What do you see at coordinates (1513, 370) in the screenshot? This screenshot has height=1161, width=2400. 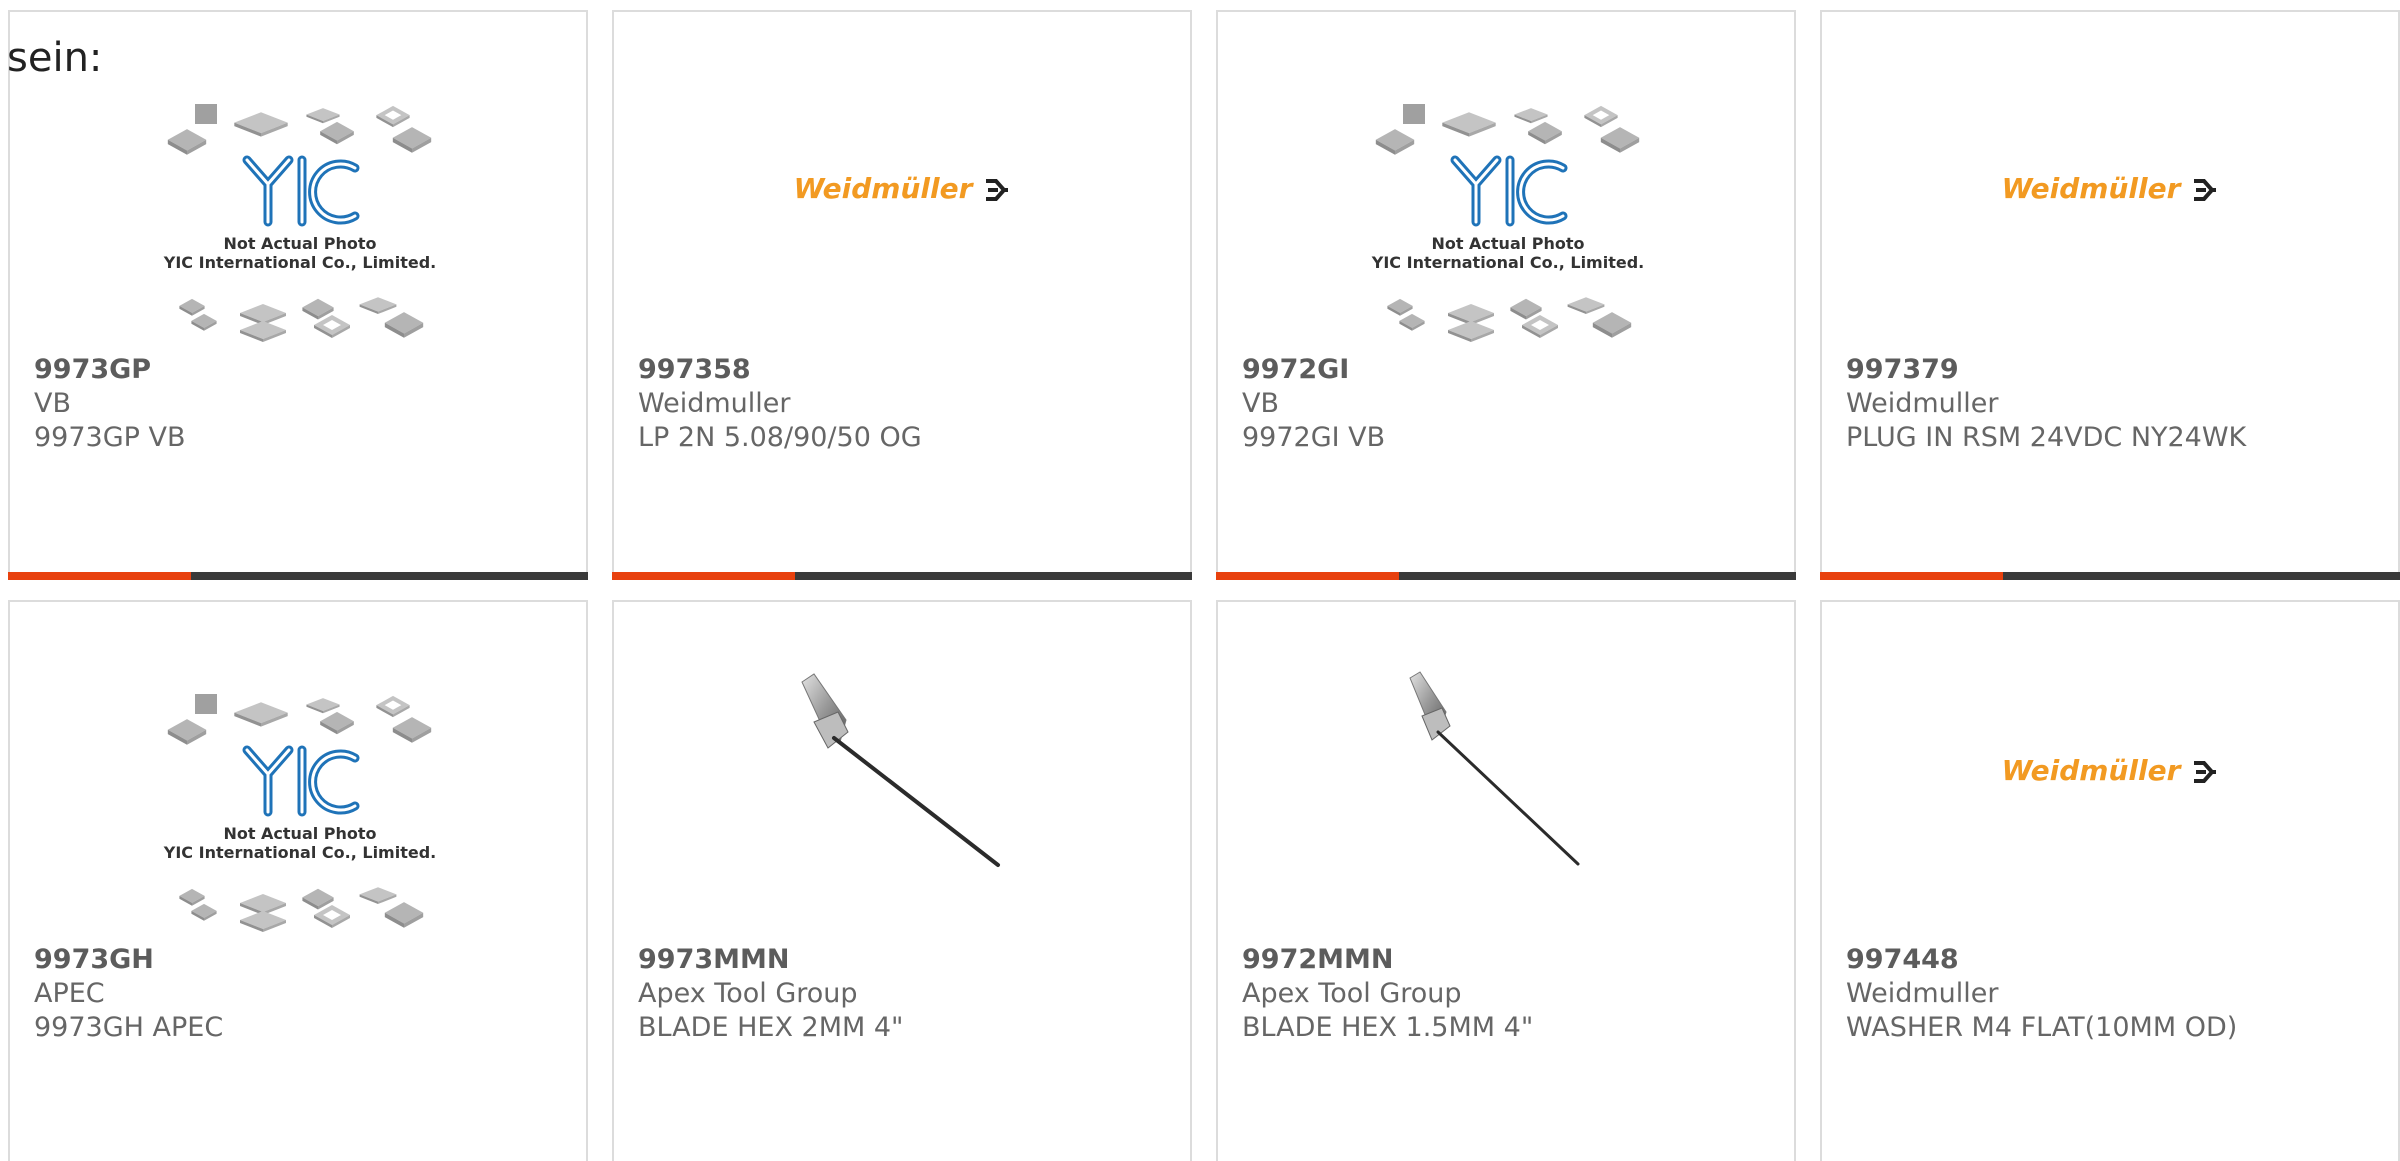 I see `part-number: 9972GI` at bounding box center [1513, 370].